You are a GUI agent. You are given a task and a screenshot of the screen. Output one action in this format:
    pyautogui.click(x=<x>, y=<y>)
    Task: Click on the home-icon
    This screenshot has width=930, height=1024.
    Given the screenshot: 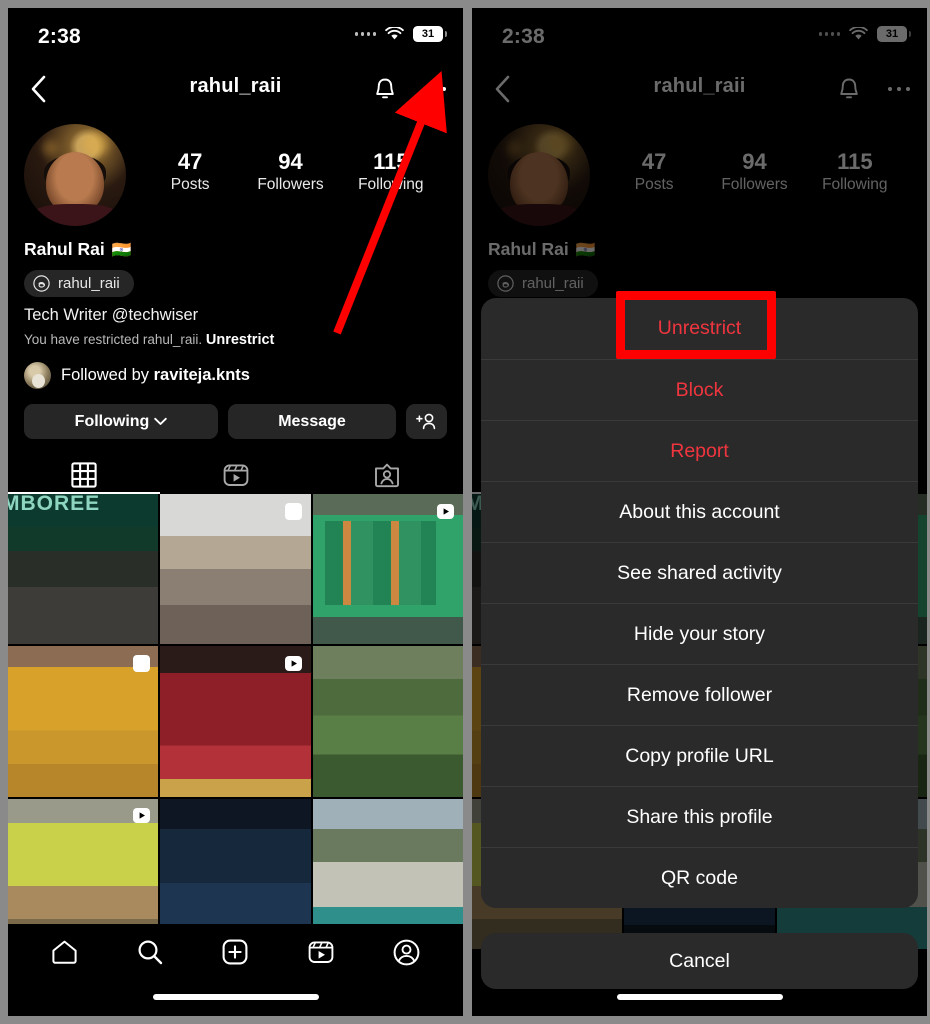 What is the action you would take?
    pyautogui.click(x=64, y=952)
    